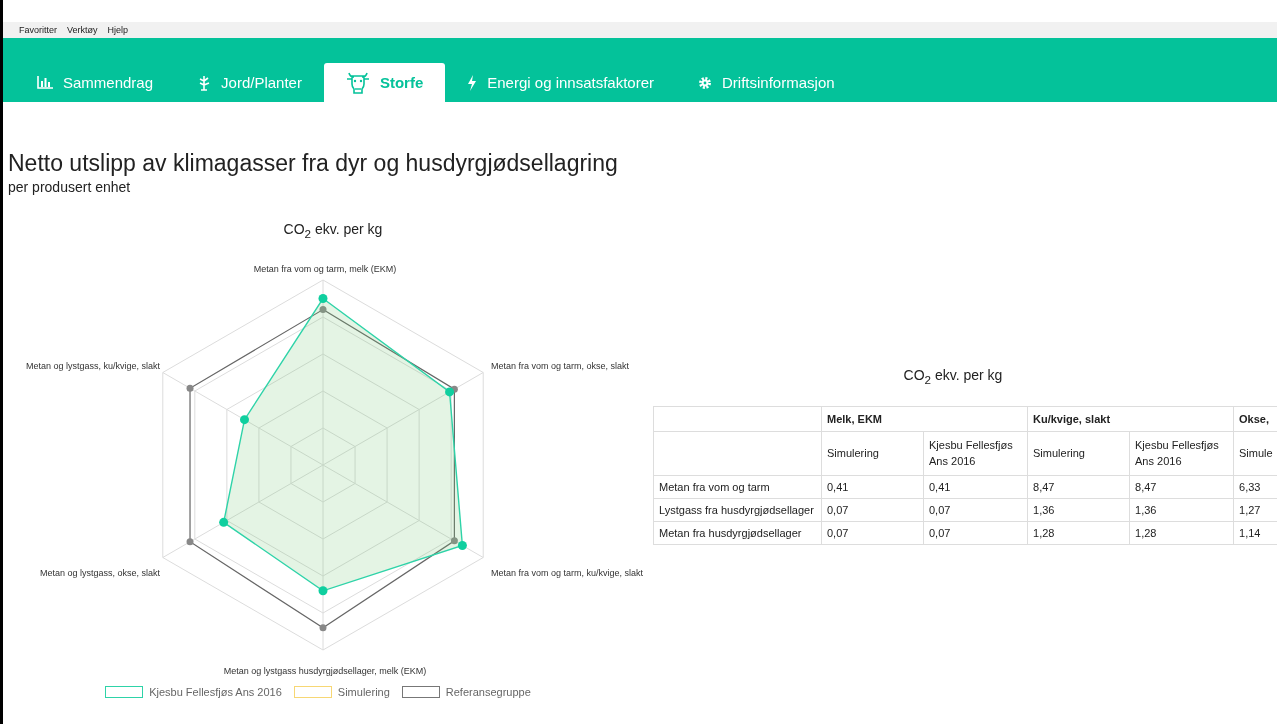 The height and width of the screenshot is (724, 1277). Describe the element at coordinates (953, 376) in the screenshot. I see `table-title: CO$_{2}$ ekv. per kg` at that location.